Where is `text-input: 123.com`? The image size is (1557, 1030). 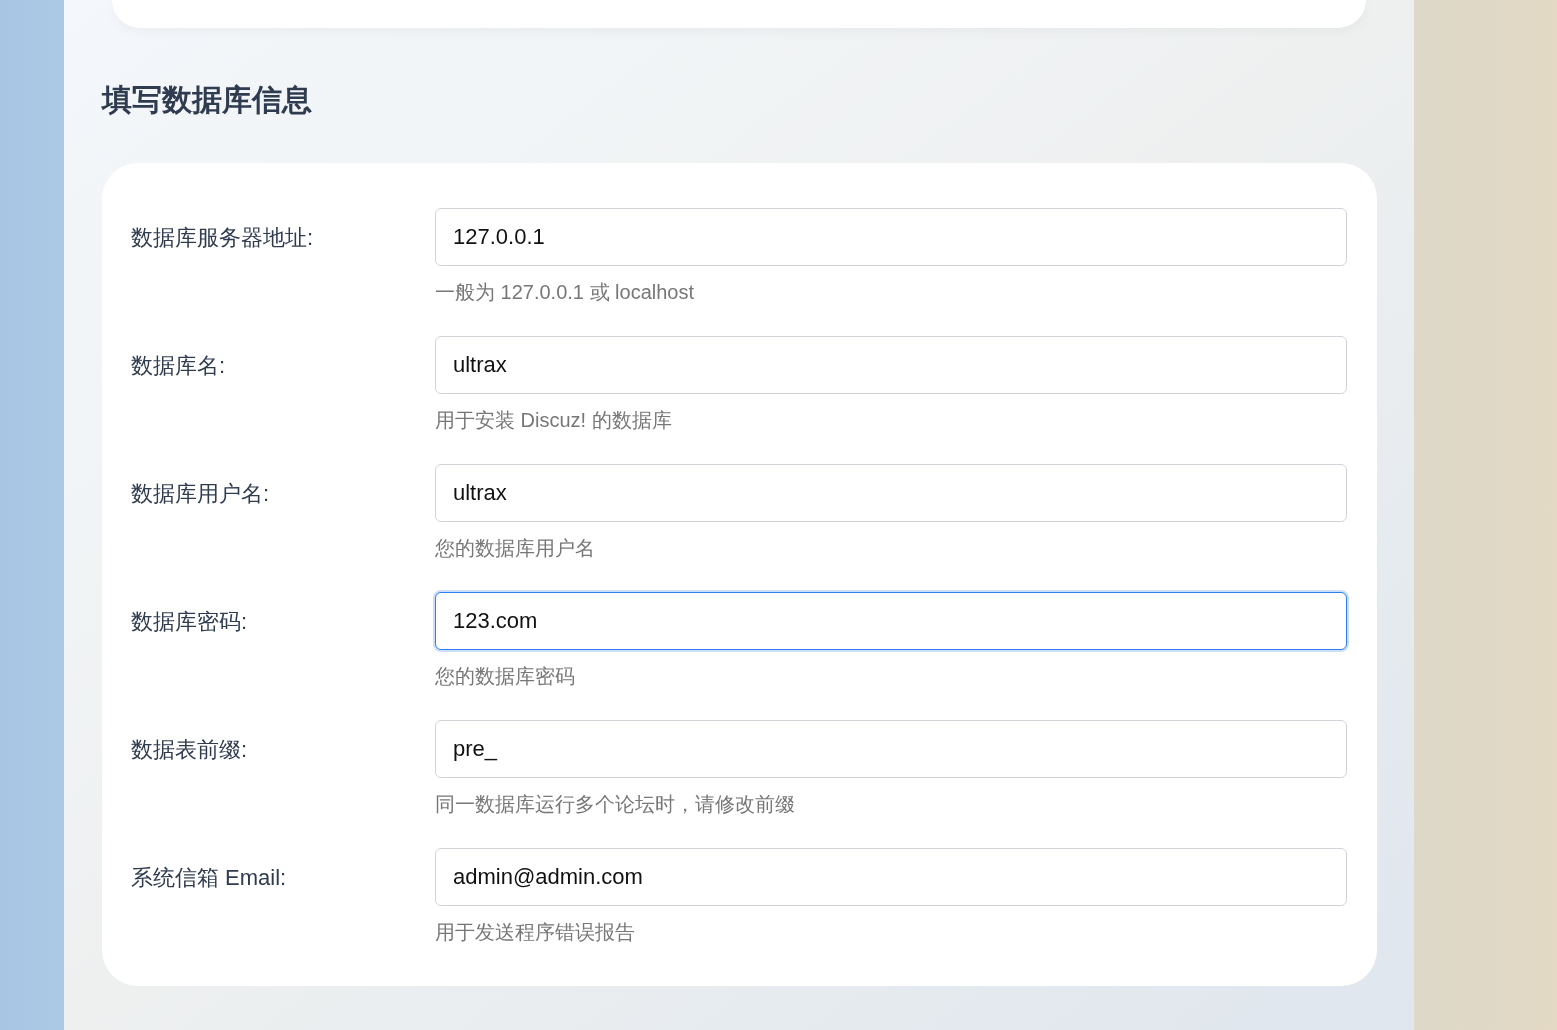
text-input: 123.com is located at coordinates (891, 621).